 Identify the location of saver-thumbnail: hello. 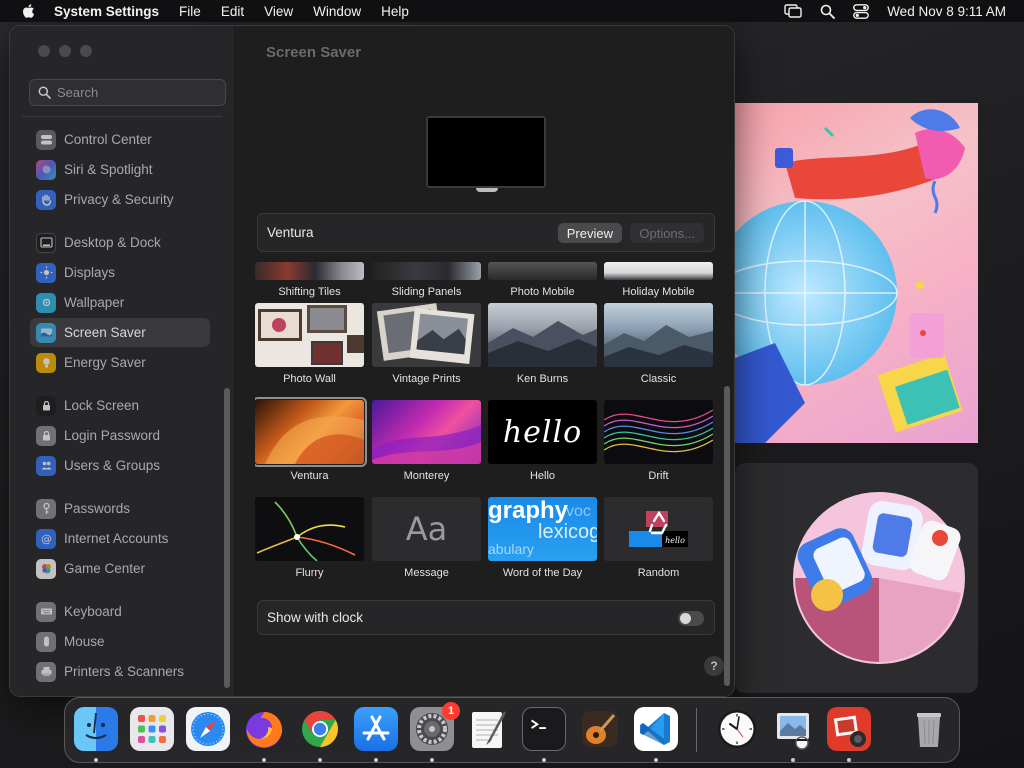
(658, 529).